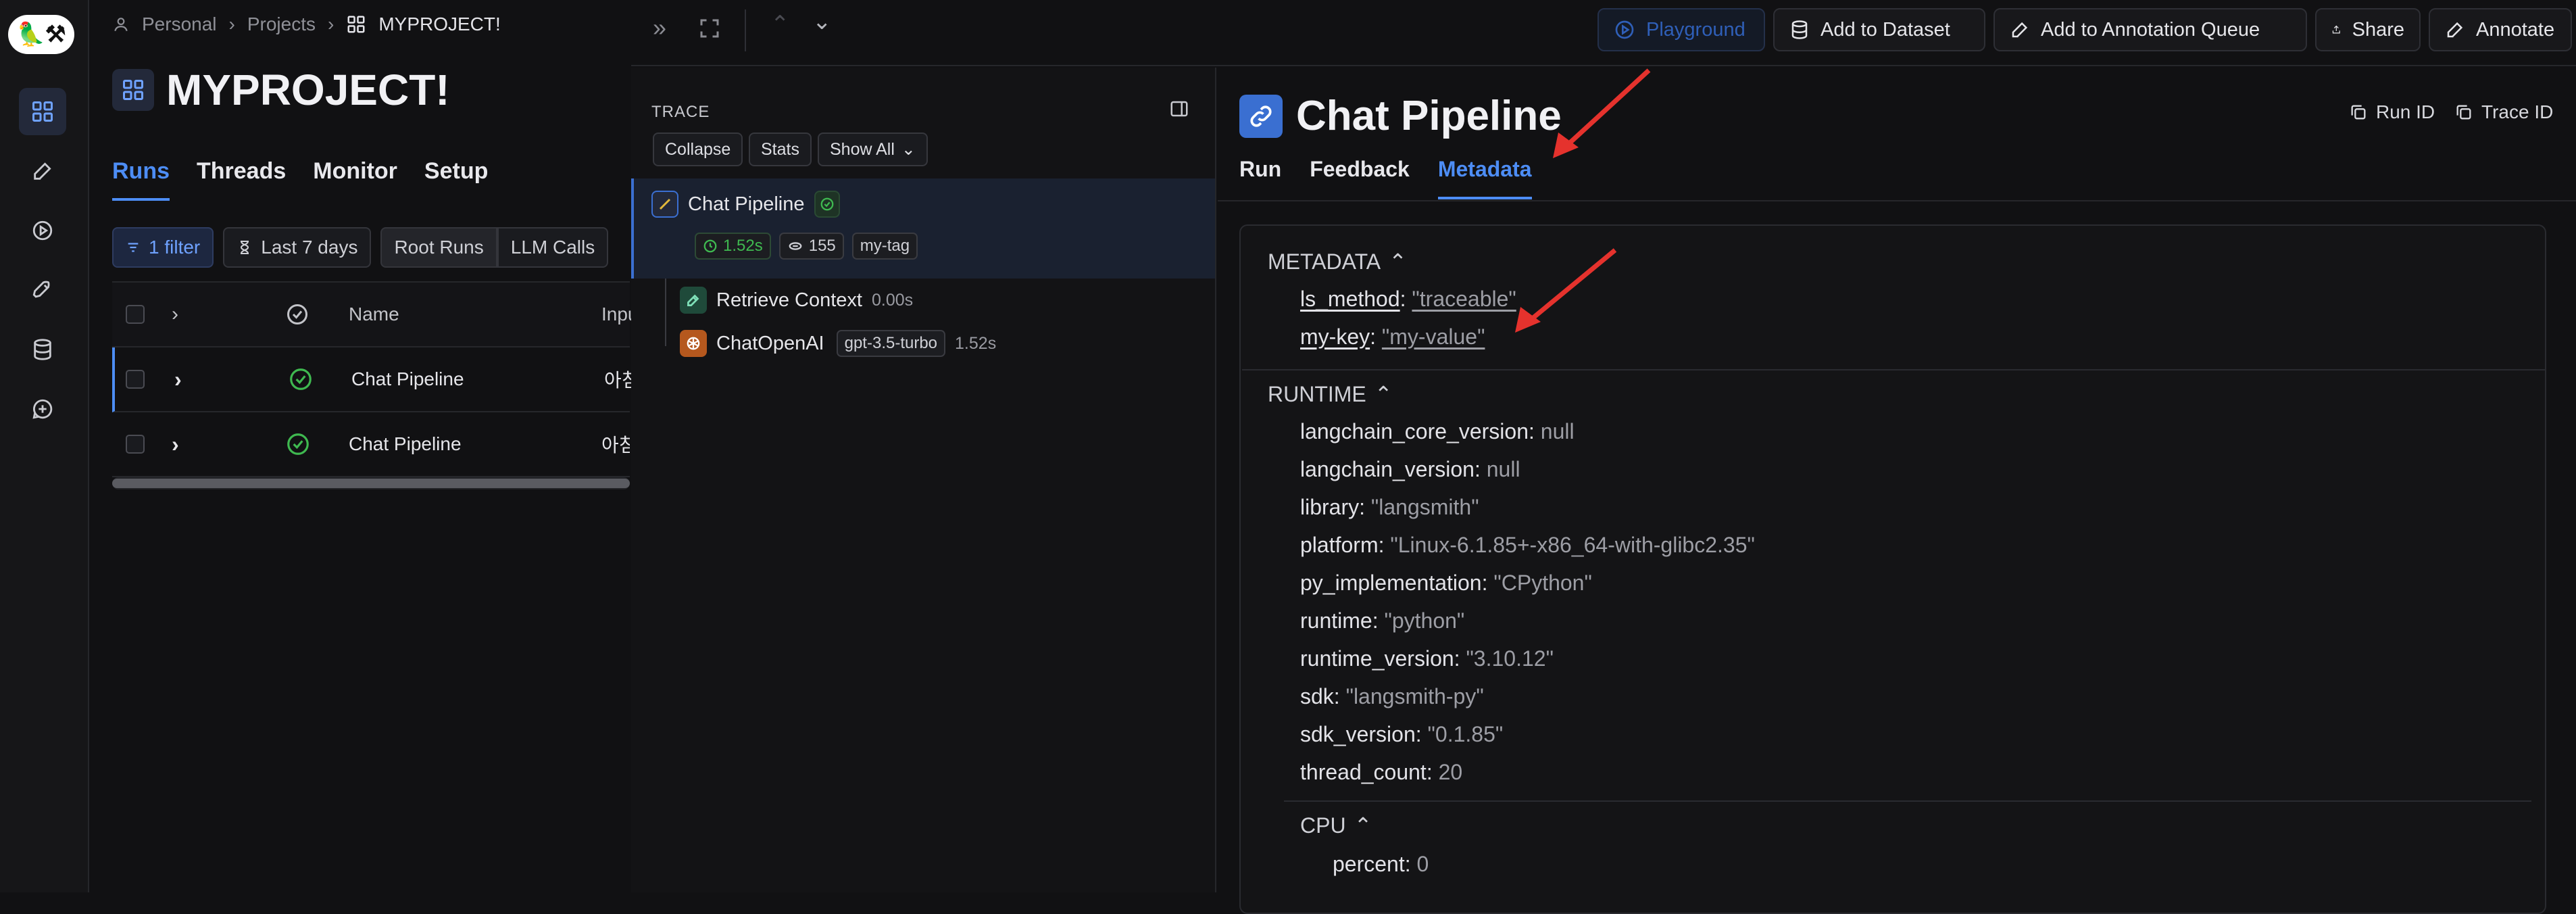 The width and height of the screenshot is (2576, 914). I want to click on breadcrumb-personal: Personal, so click(179, 24).